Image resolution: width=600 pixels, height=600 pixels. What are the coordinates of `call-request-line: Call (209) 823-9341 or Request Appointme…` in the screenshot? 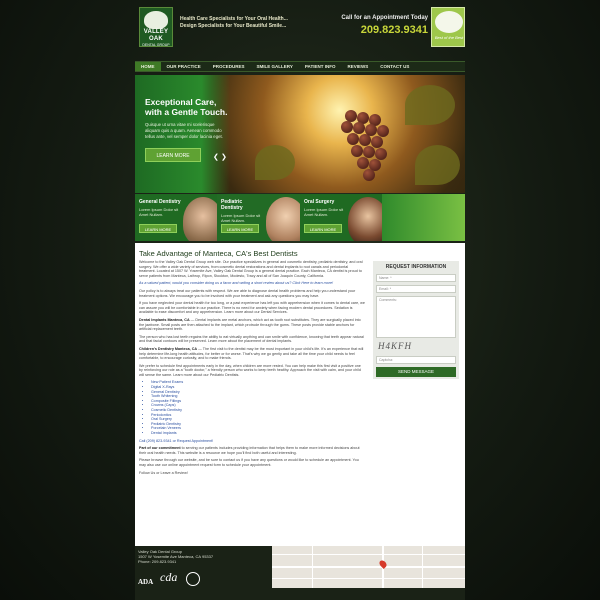 It's located at (252, 441).